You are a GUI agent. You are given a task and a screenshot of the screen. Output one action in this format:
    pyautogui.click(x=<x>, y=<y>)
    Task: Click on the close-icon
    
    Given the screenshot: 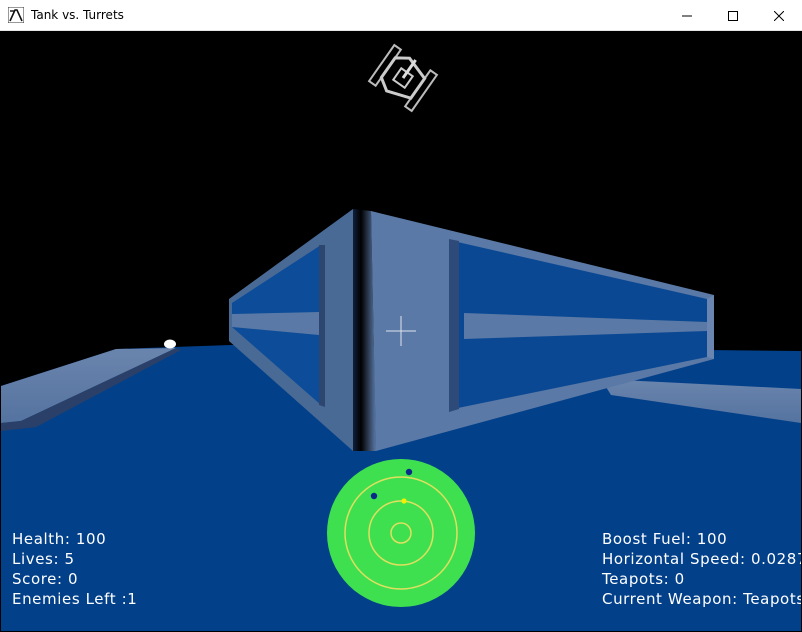 What is the action you would take?
    pyautogui.click(x=779, y=15)
    